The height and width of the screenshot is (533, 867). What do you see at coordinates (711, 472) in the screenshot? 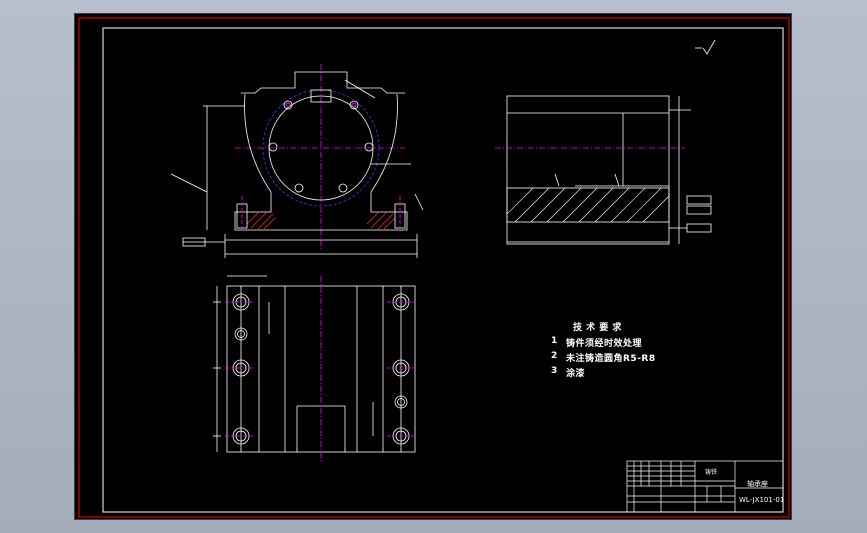
I see `title-block-material: 铸铁` at bounding box center [711, 472].